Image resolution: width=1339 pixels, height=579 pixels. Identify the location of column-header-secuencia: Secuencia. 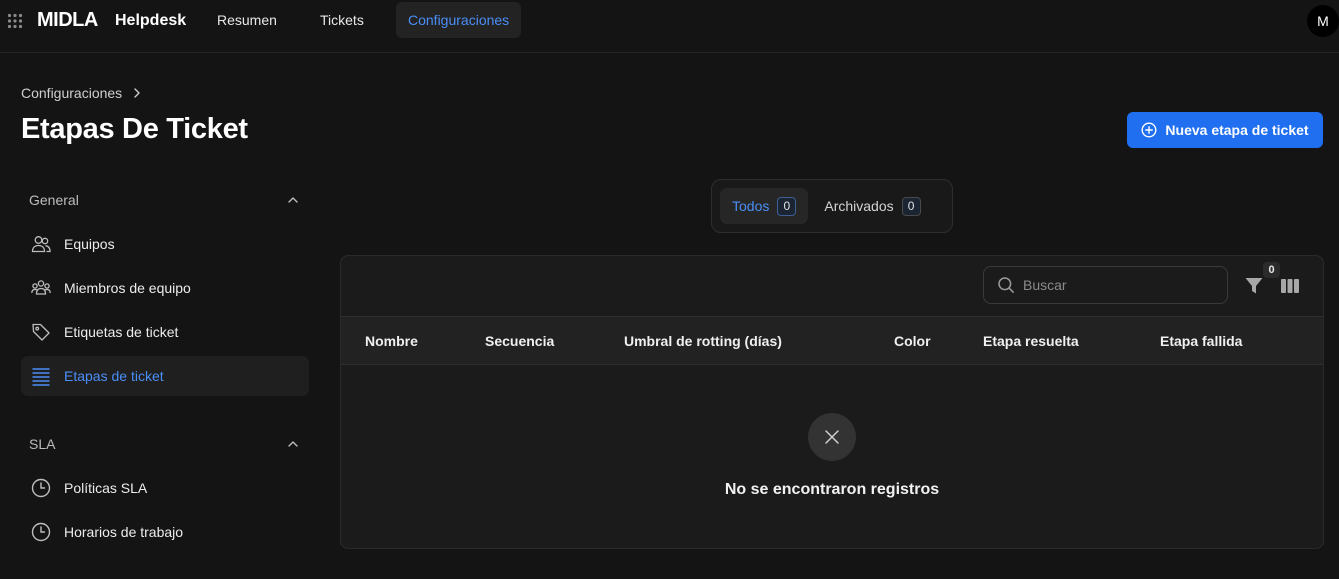
(519, 341).